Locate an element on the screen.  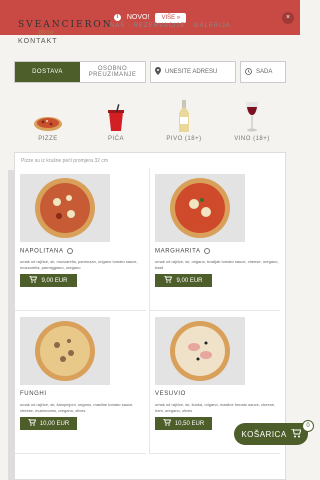
category-nav: PIZZE PIĆA PIVO (18+) VINO (18+) is located at coordinates (150, 121).